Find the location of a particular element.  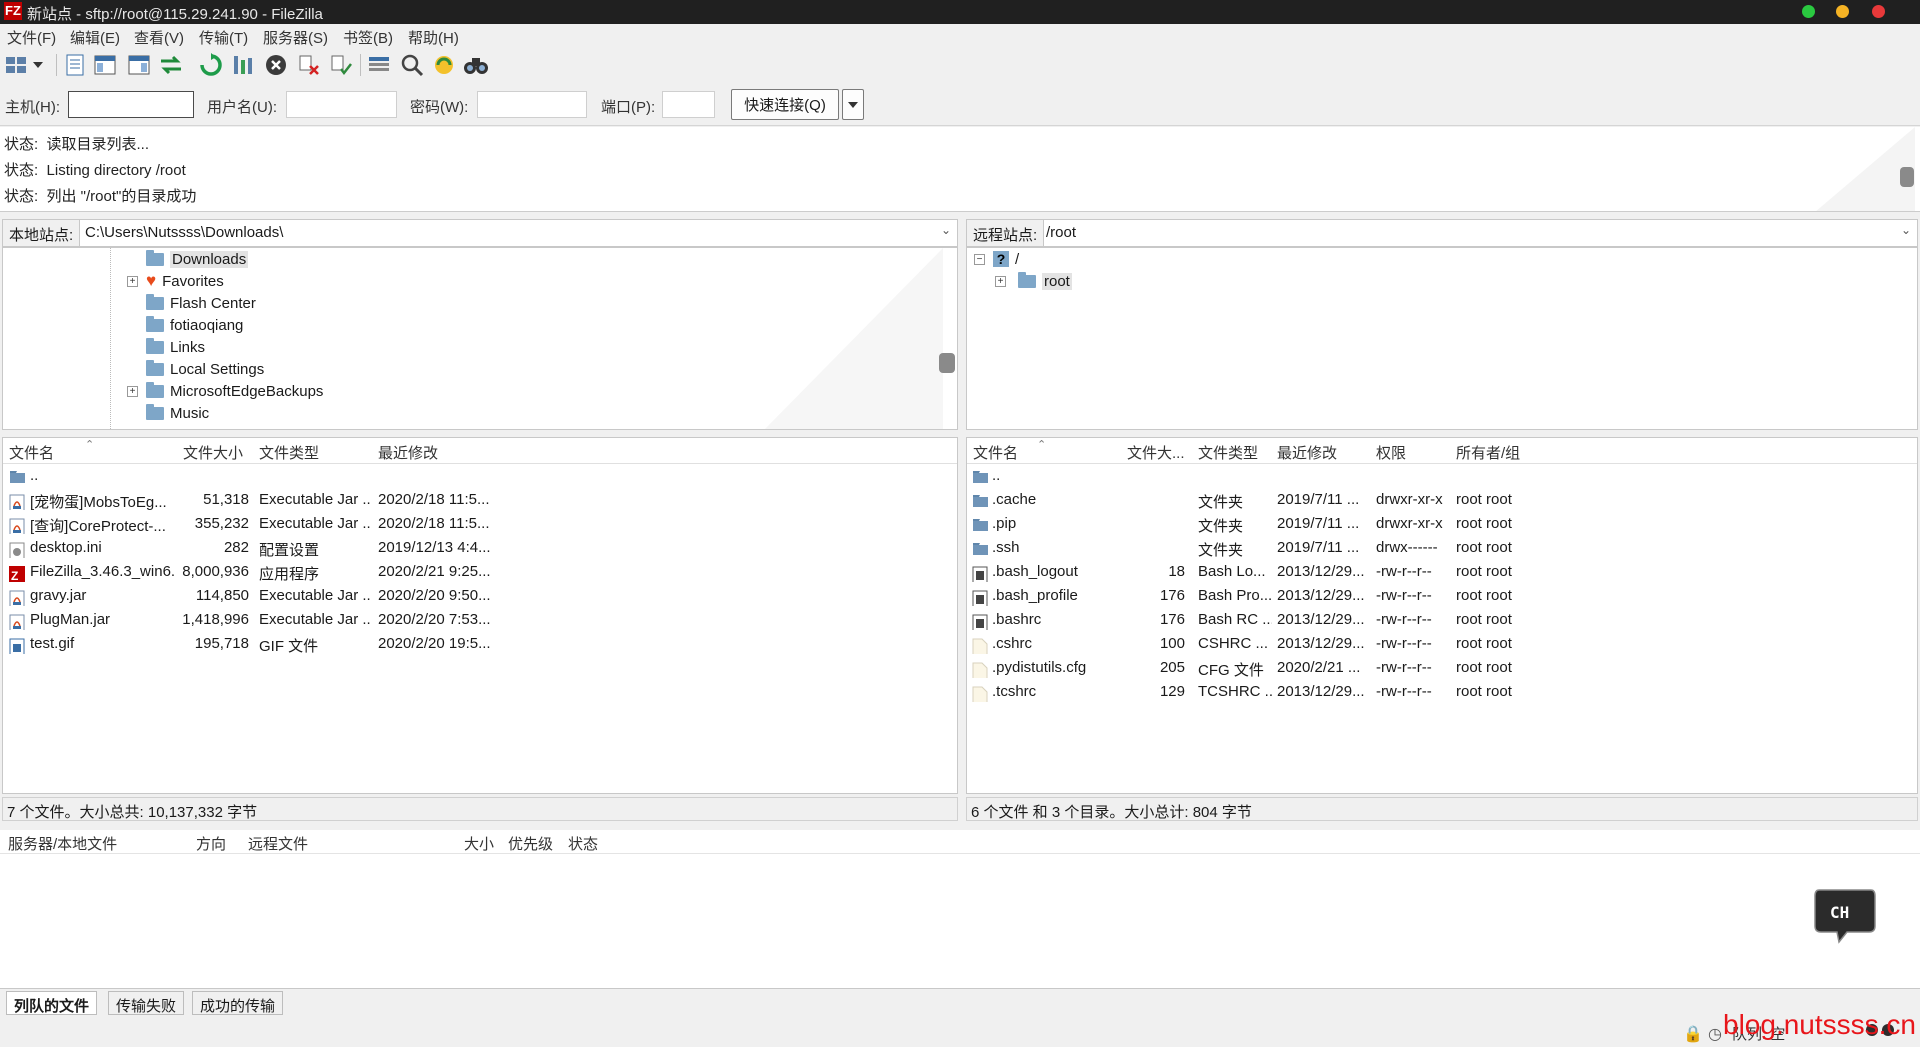

directory-listing-filter-icon is located at coordinates (379, 65).